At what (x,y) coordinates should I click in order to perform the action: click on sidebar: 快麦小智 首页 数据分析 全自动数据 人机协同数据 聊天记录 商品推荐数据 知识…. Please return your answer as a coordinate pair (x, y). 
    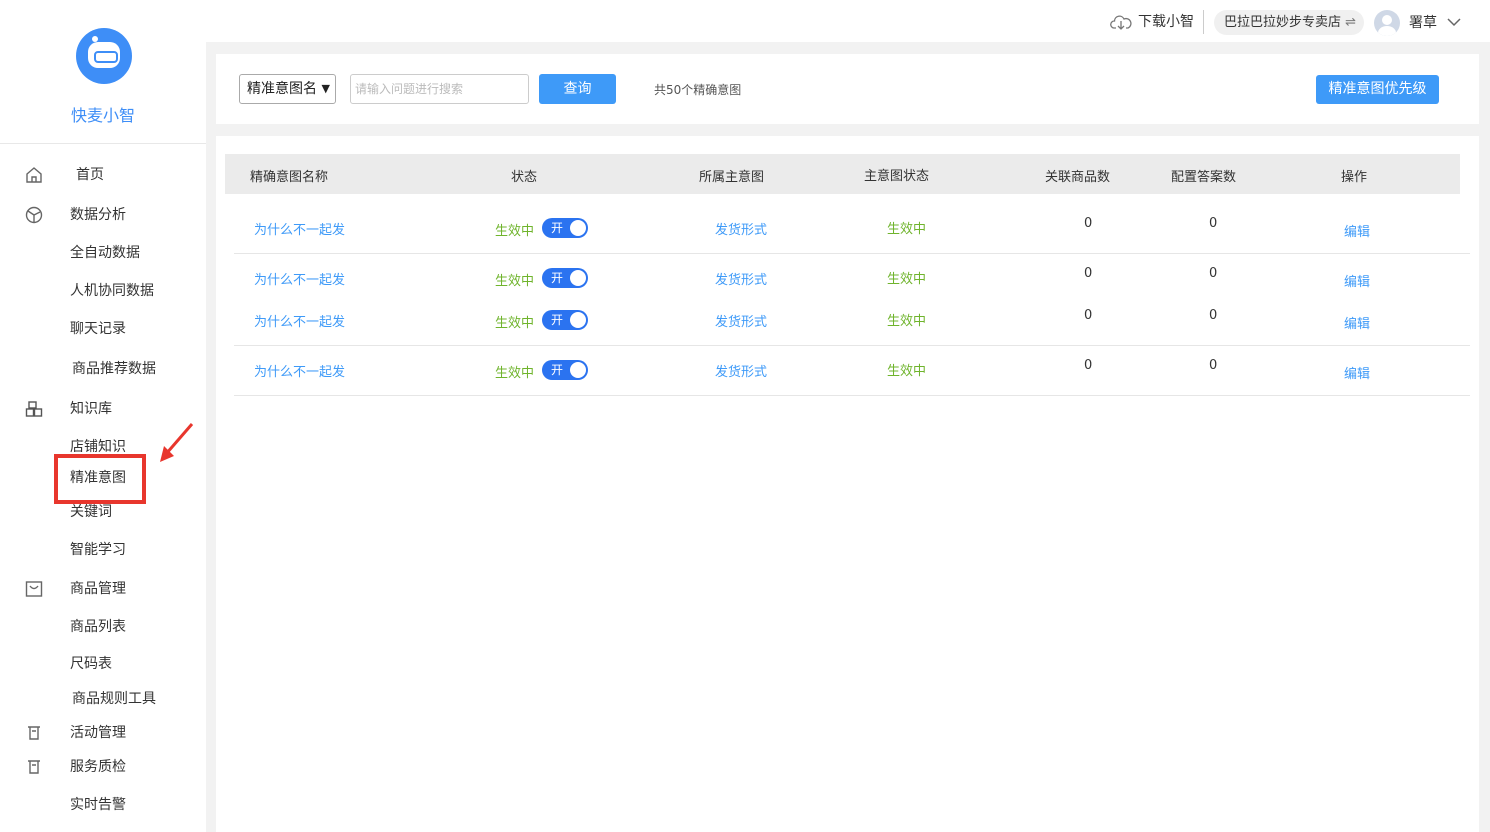
    Looking at the image, I should click on (103, 416).